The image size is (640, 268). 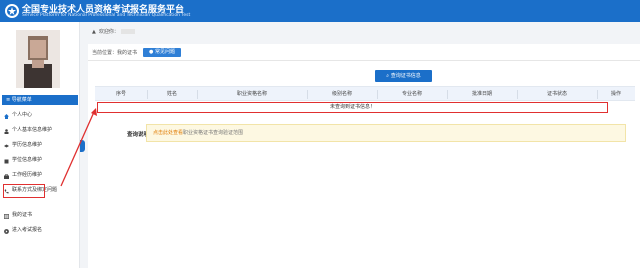 What do you see at coordinates (120, 94) in the screenshot?
I see `col-header-index: 序号` at bounding box center [120, 94].